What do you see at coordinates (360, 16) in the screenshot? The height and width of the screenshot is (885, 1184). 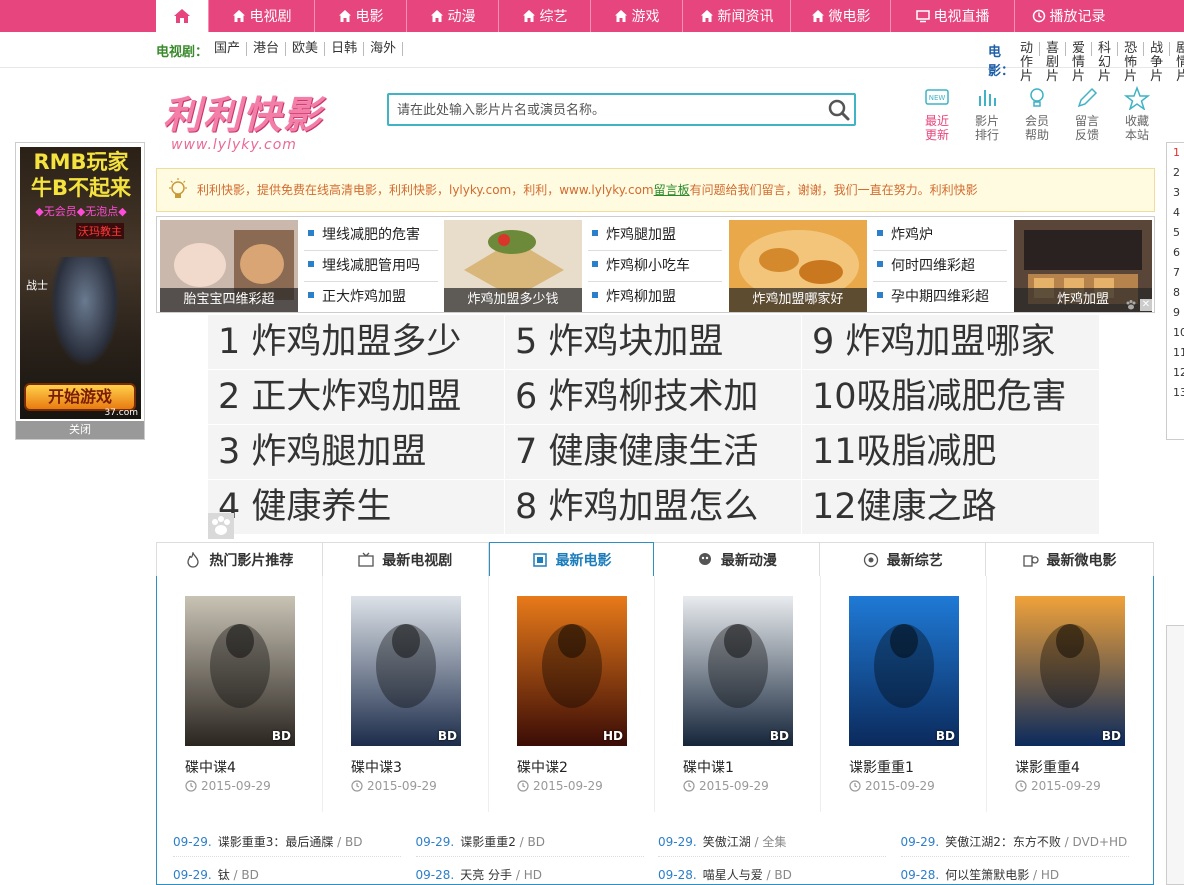 I see `nav-item-1: 电影` at bounding box center [360, 16].